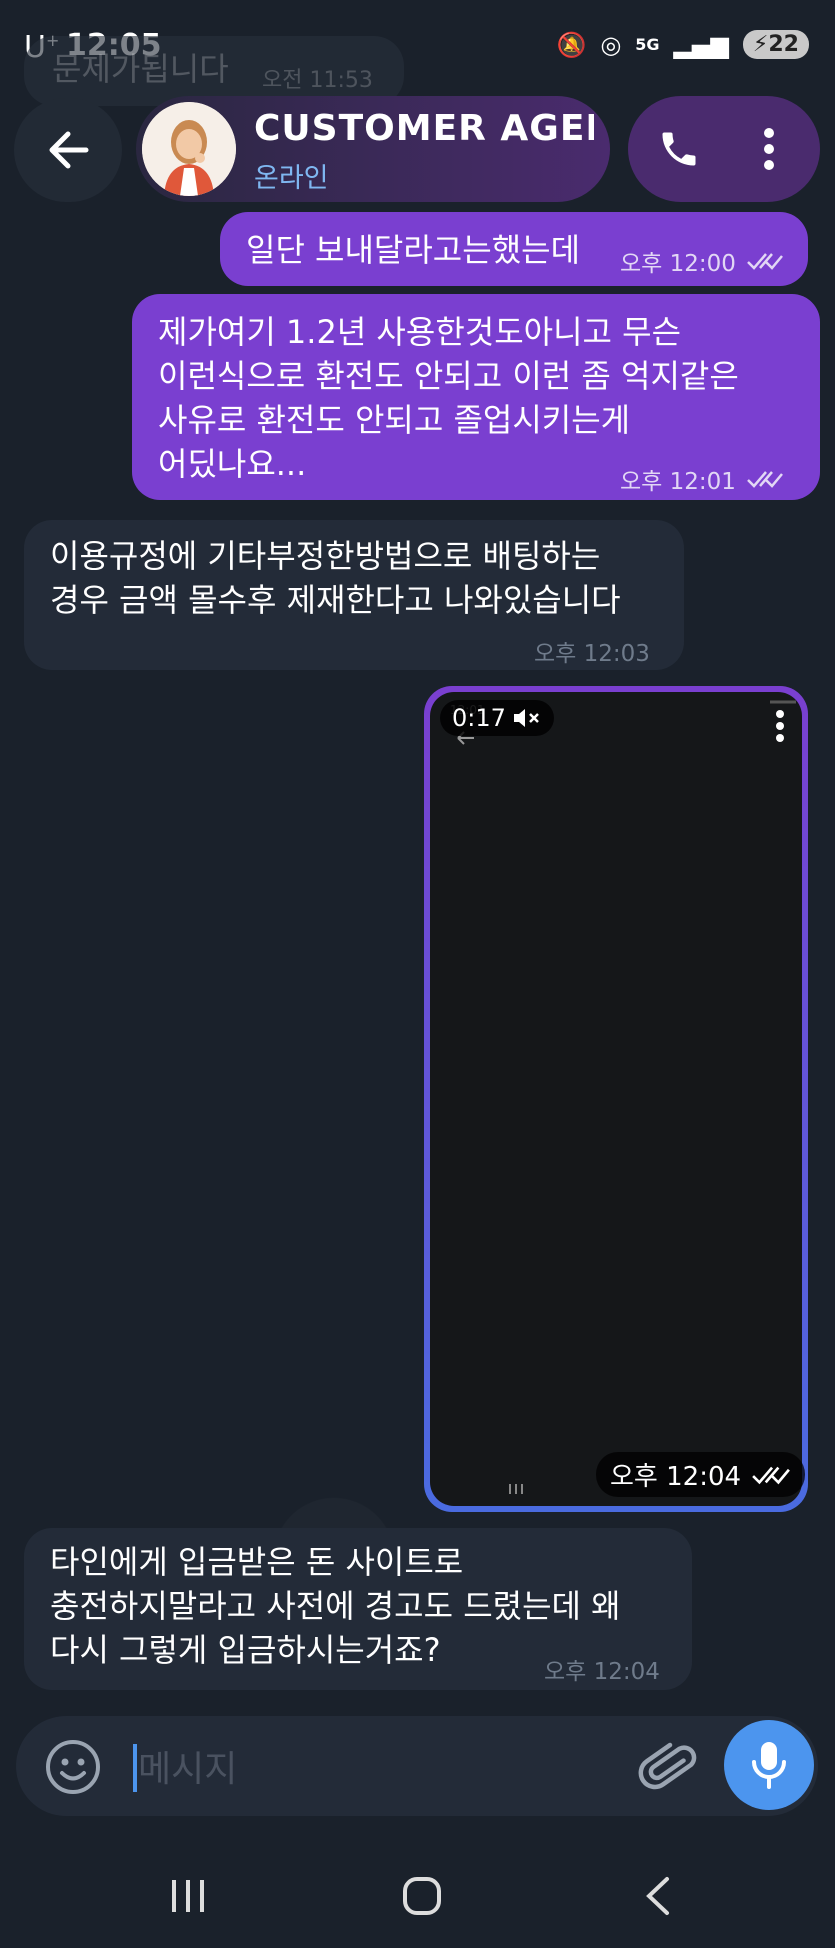 This screenshot has width=835, height=1948. I want to click on network-type: 5G, so click(647, 44).